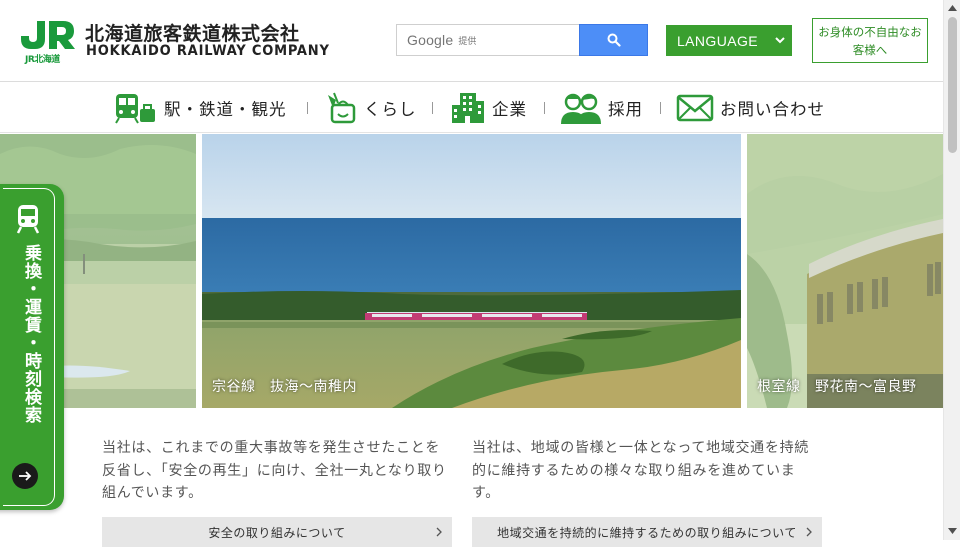 Image resolution: width=960 pixels, height=547 pixels. I want to click on hero-slide-next: 根室線 野花南～富良野, so click(845, 271).